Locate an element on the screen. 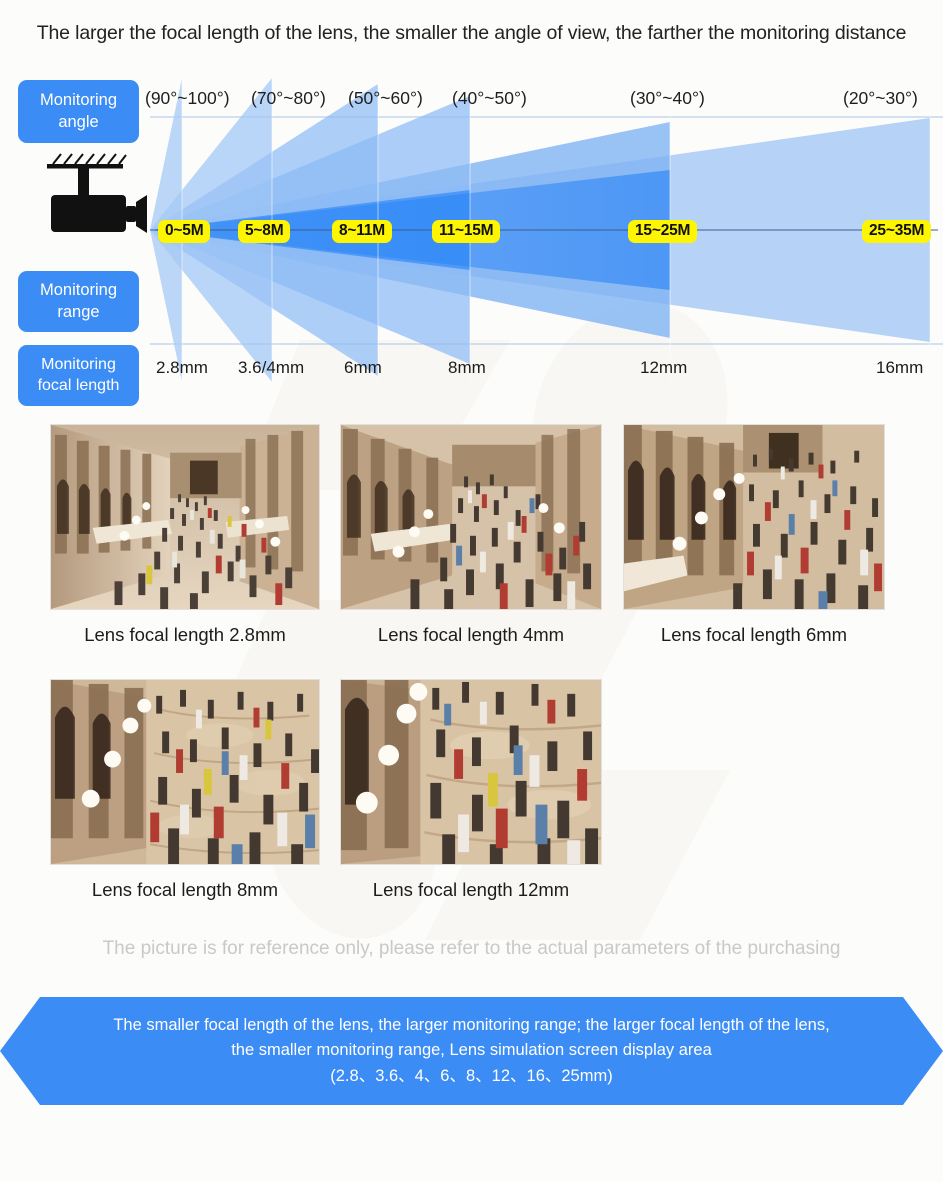 This screenshot has height=1182, width=943. photo-caption-6mm: Lens focal length 6mm is located at coordinates (754, 634).